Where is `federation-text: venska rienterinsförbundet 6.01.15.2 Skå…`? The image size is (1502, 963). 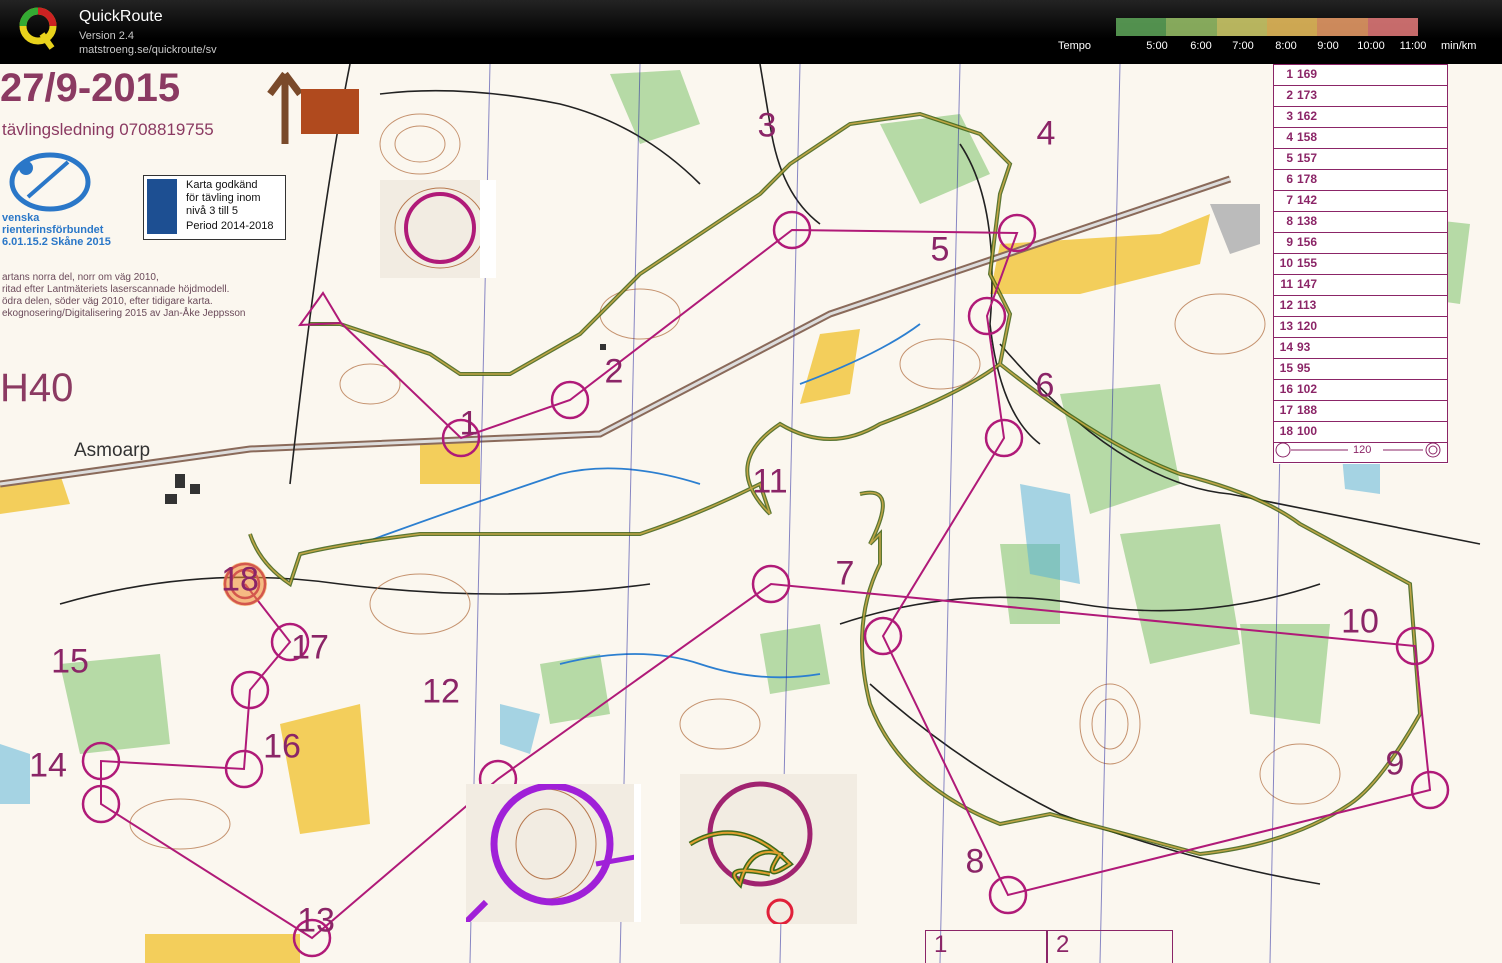
federation-text: venska rienterinsförbundet 6.01.15.2 Skå… is located at coordinates (56, 230).